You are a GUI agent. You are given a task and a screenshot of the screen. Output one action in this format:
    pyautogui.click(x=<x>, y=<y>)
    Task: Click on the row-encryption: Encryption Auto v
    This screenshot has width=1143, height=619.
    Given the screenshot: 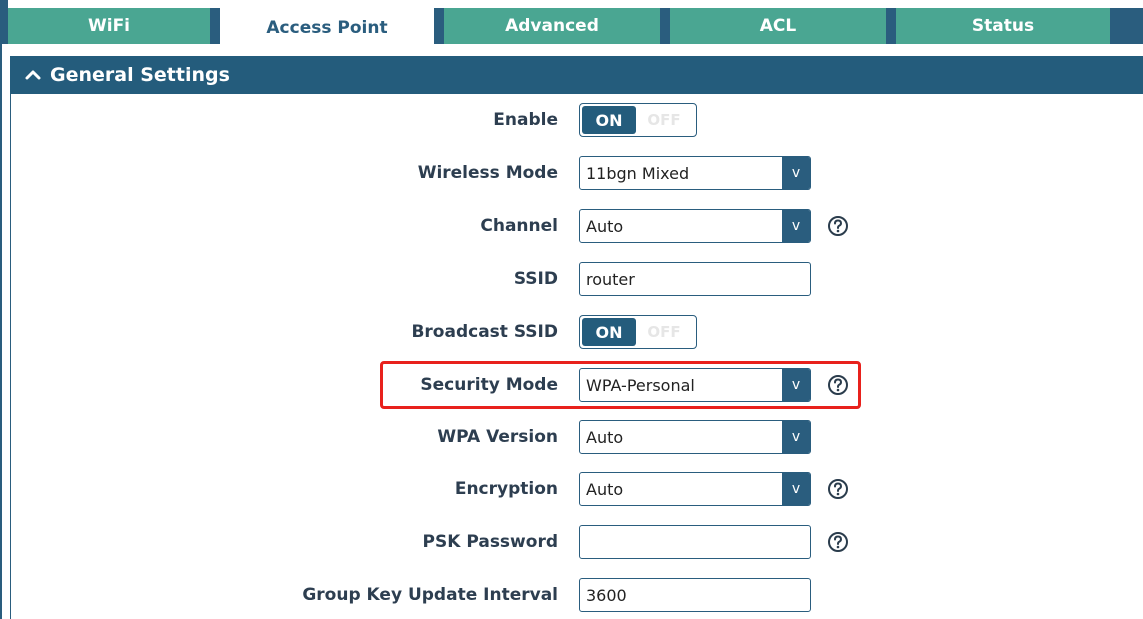 What is the action you would take?
    pyautogui.click(x=577, y=489)
    